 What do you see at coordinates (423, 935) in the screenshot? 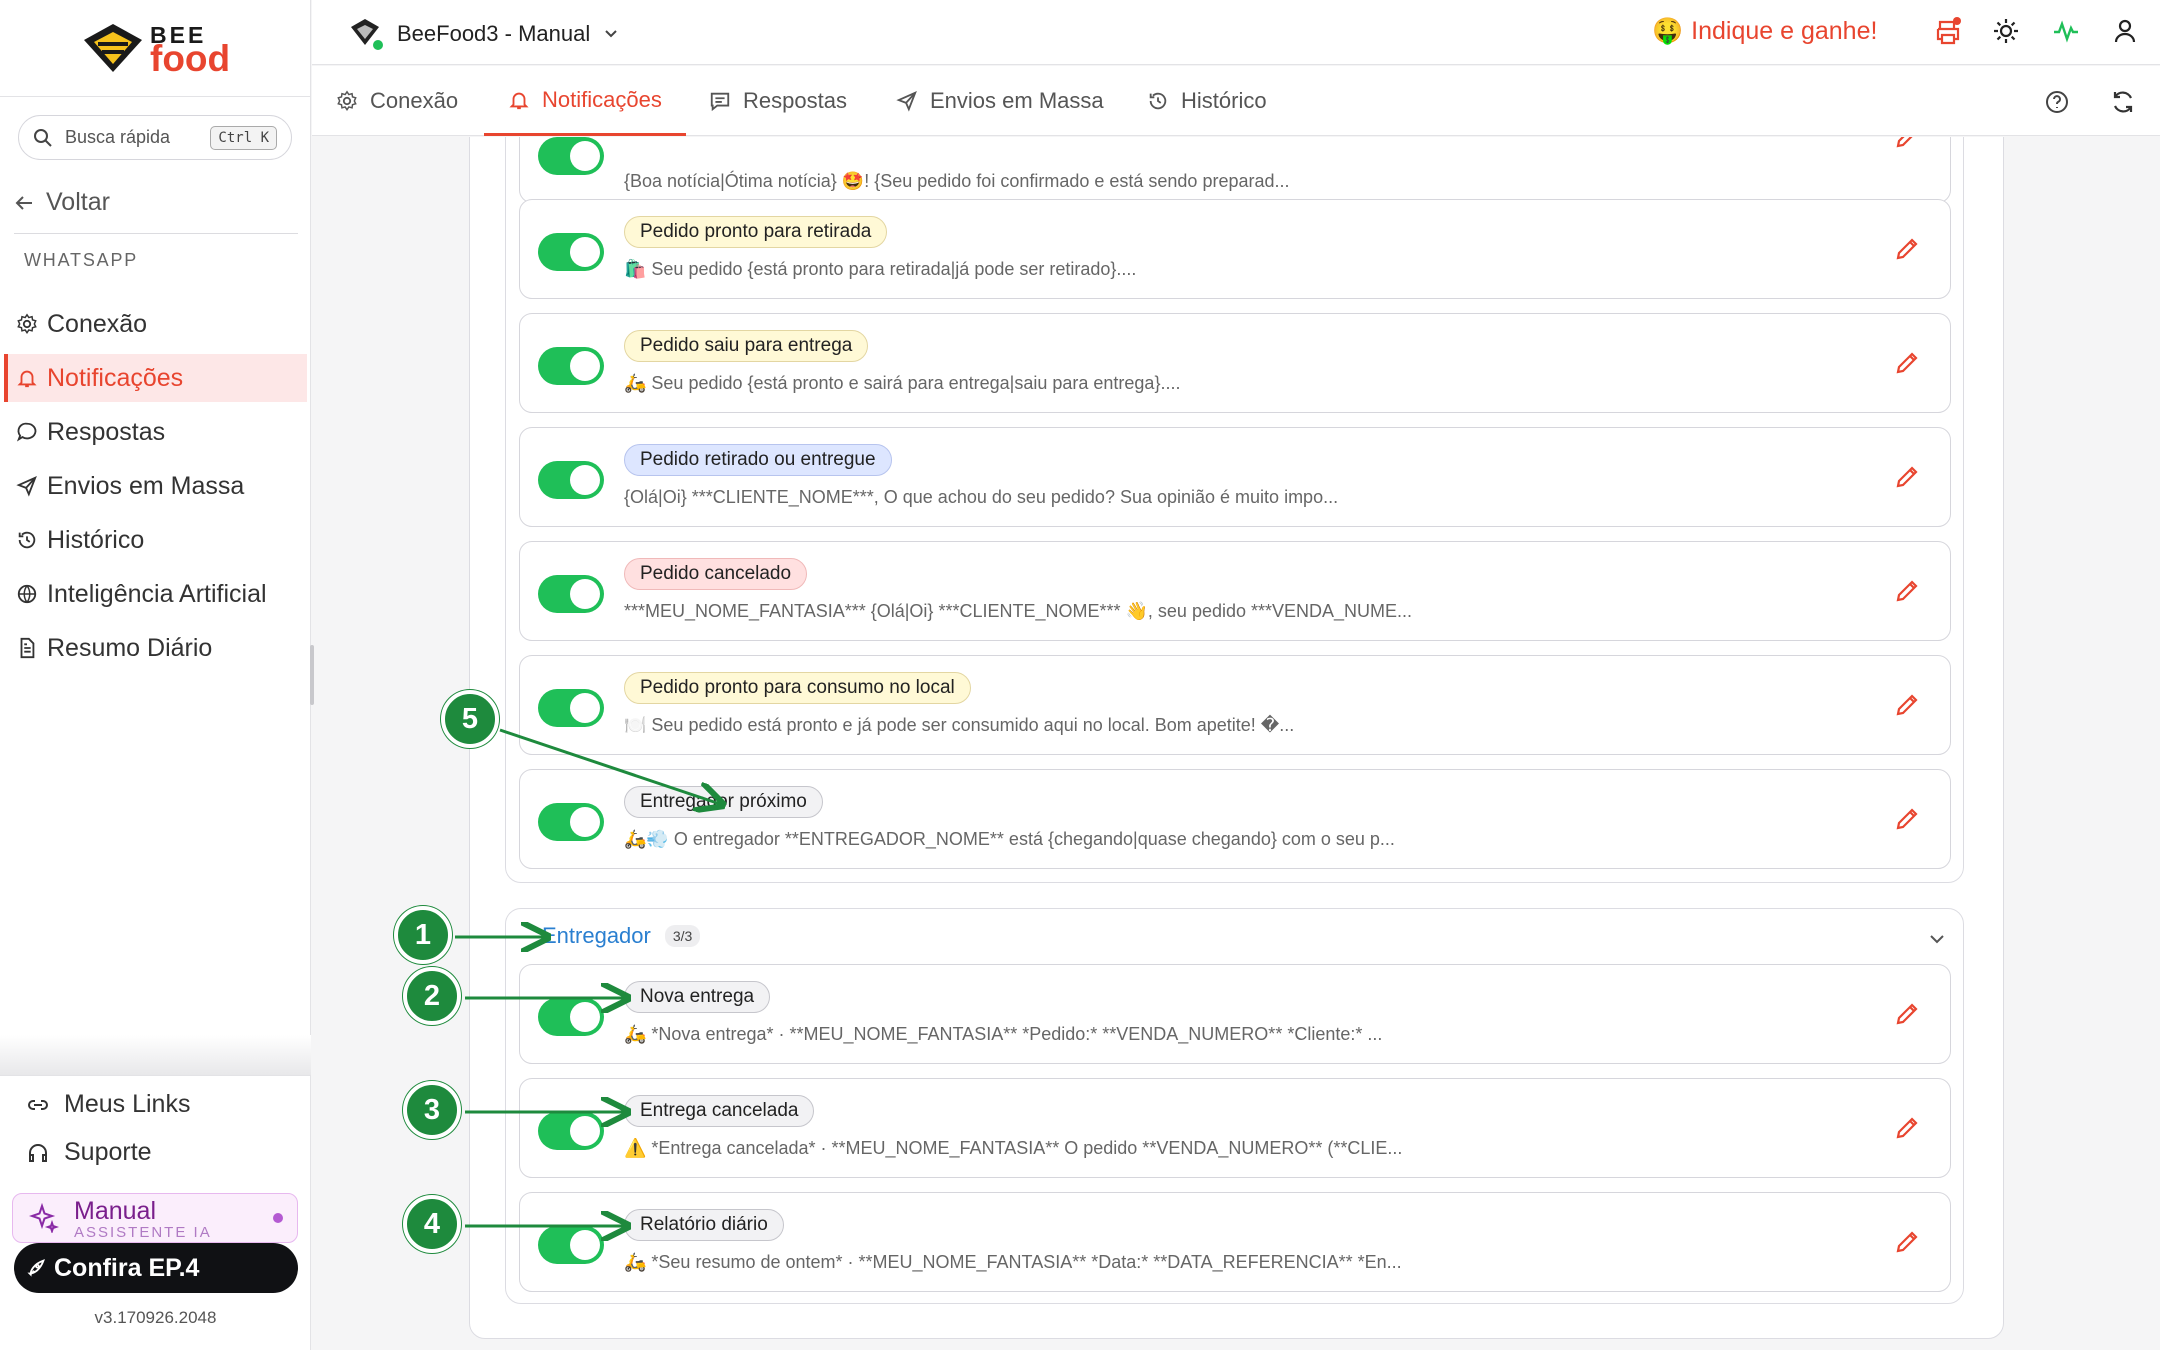
I see `annotation-marker-1: 1` at bounding box center [423, 935].